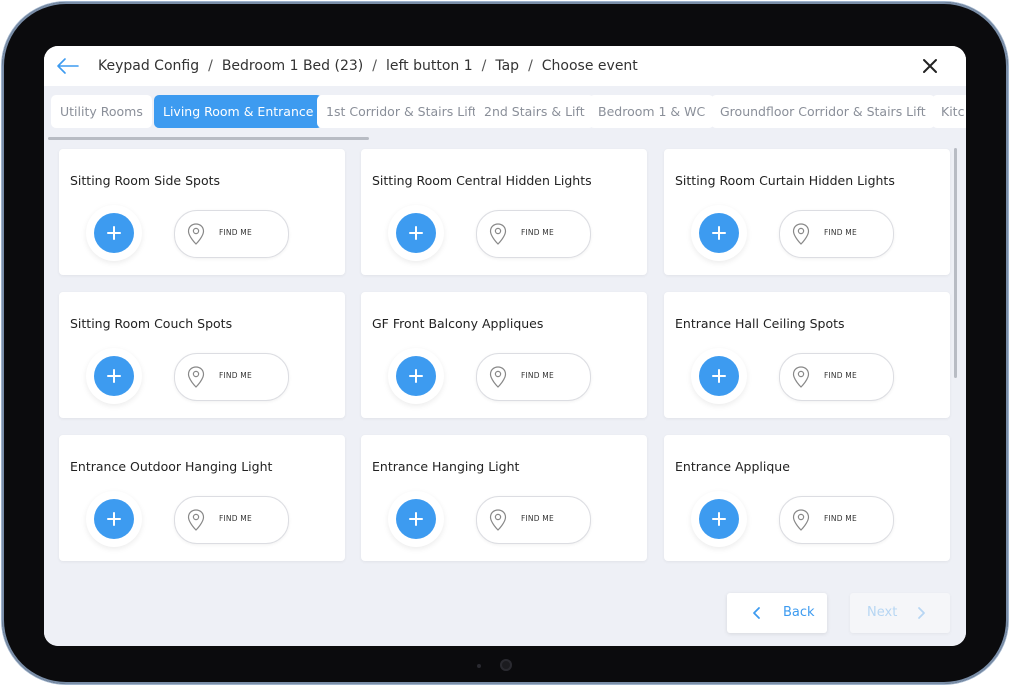  I want to click on card-title: Sitting Room Side Spots, so click(145, 180).